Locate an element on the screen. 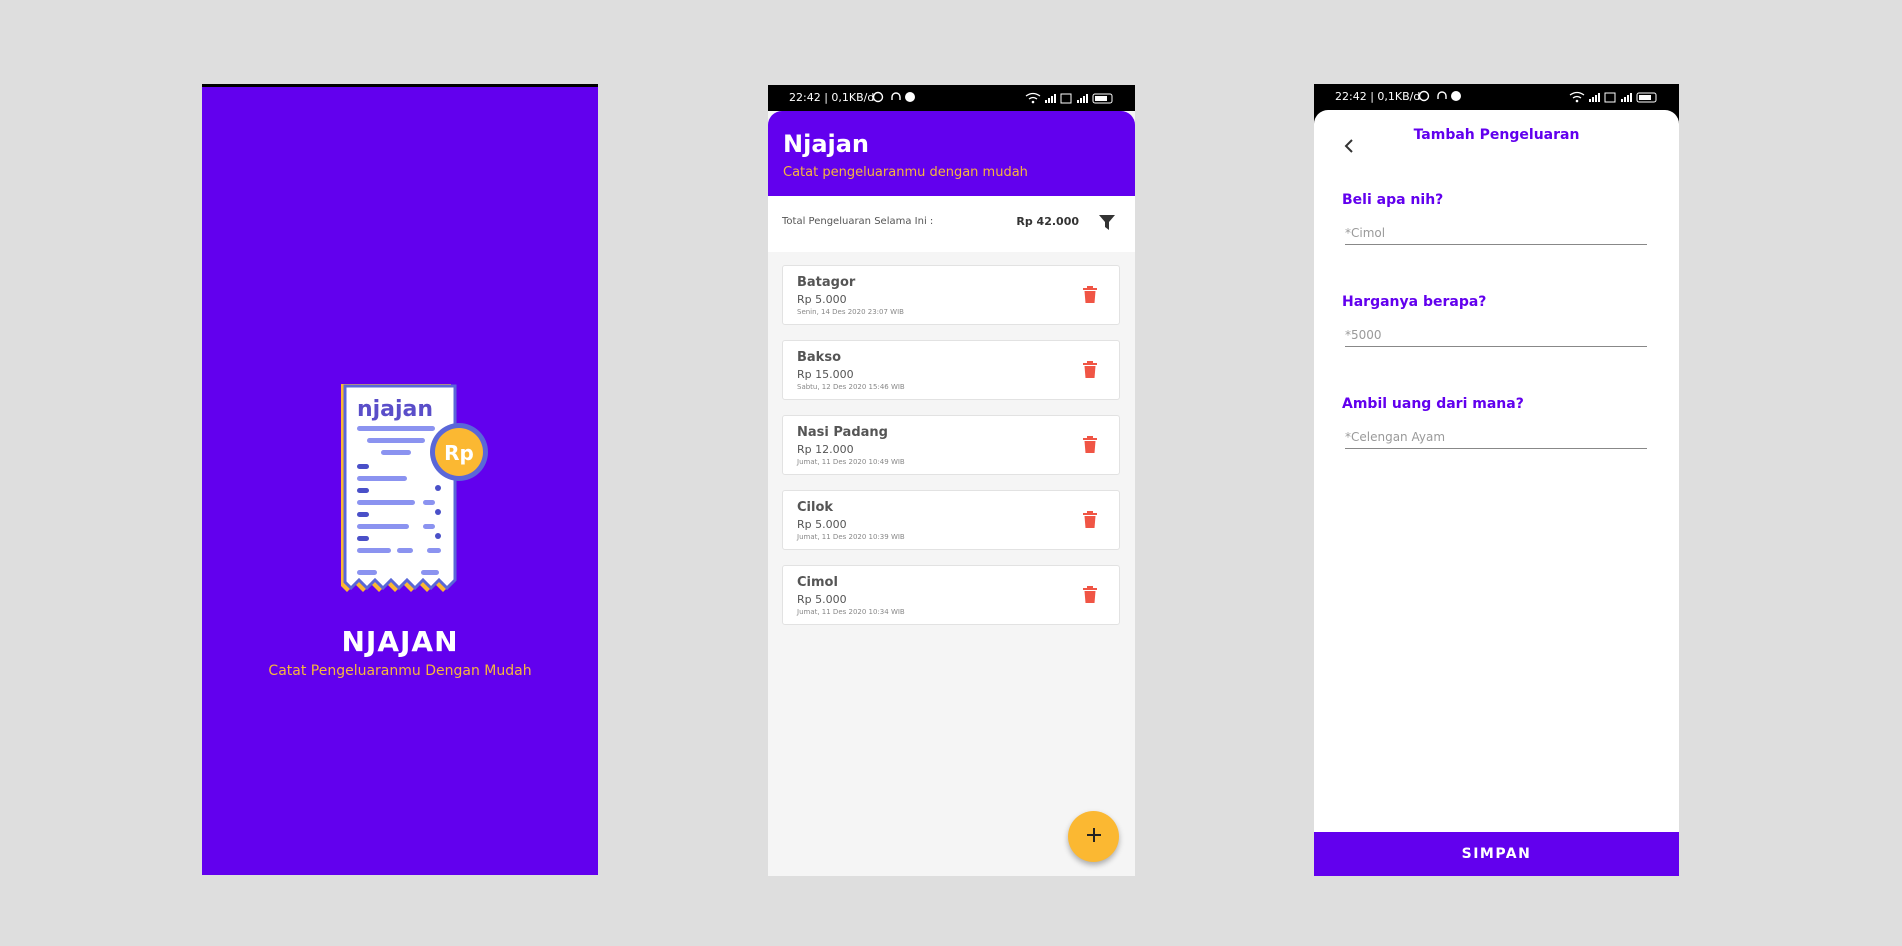 This screenshot has height=946, width=1902. money-source-input is located at coordinates (1496, 437).